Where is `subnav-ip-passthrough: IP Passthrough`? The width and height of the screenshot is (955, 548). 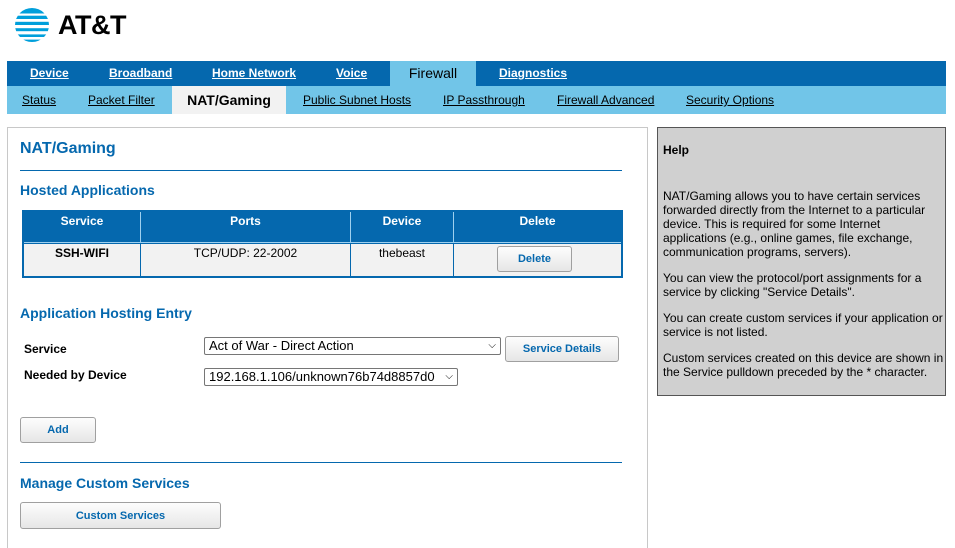
subnav-ip-passthrough: IP Passthrough is located at coordinates (484, 100).